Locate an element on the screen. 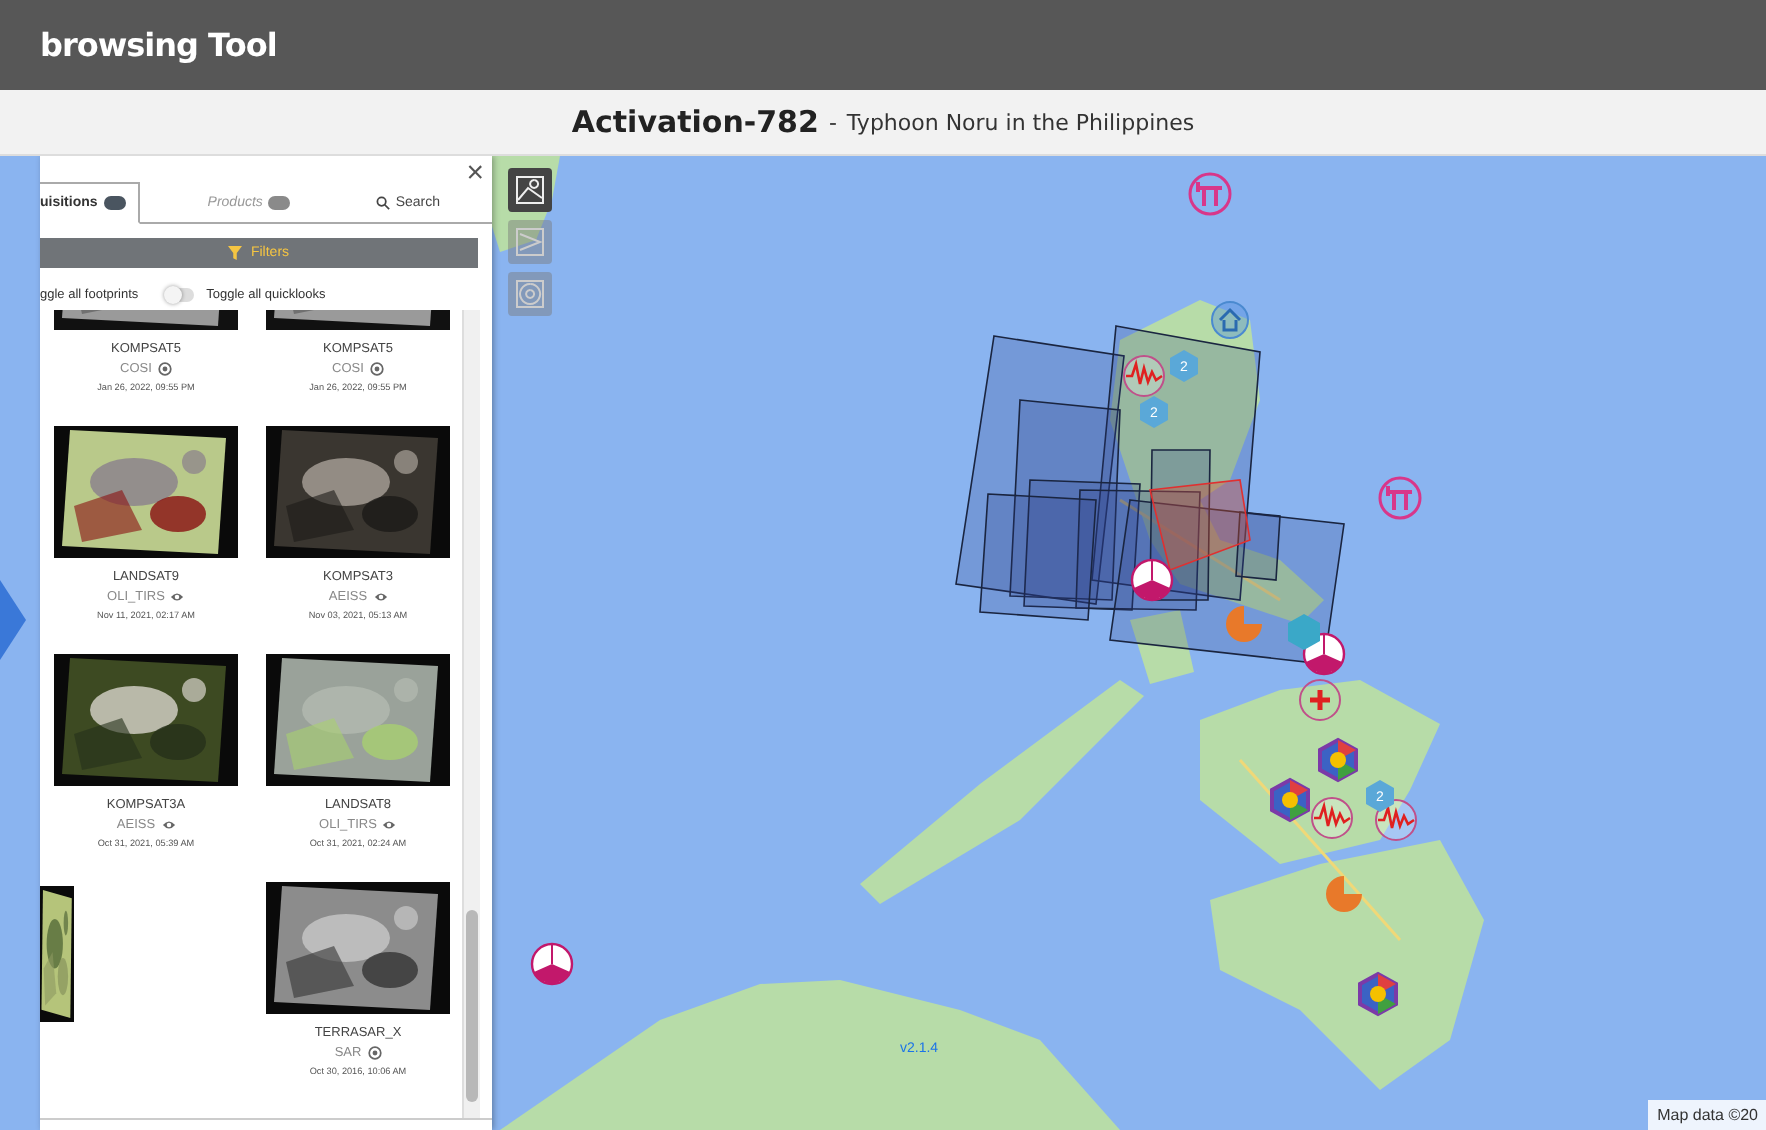  search-icon is located at coordinates (382, 202).